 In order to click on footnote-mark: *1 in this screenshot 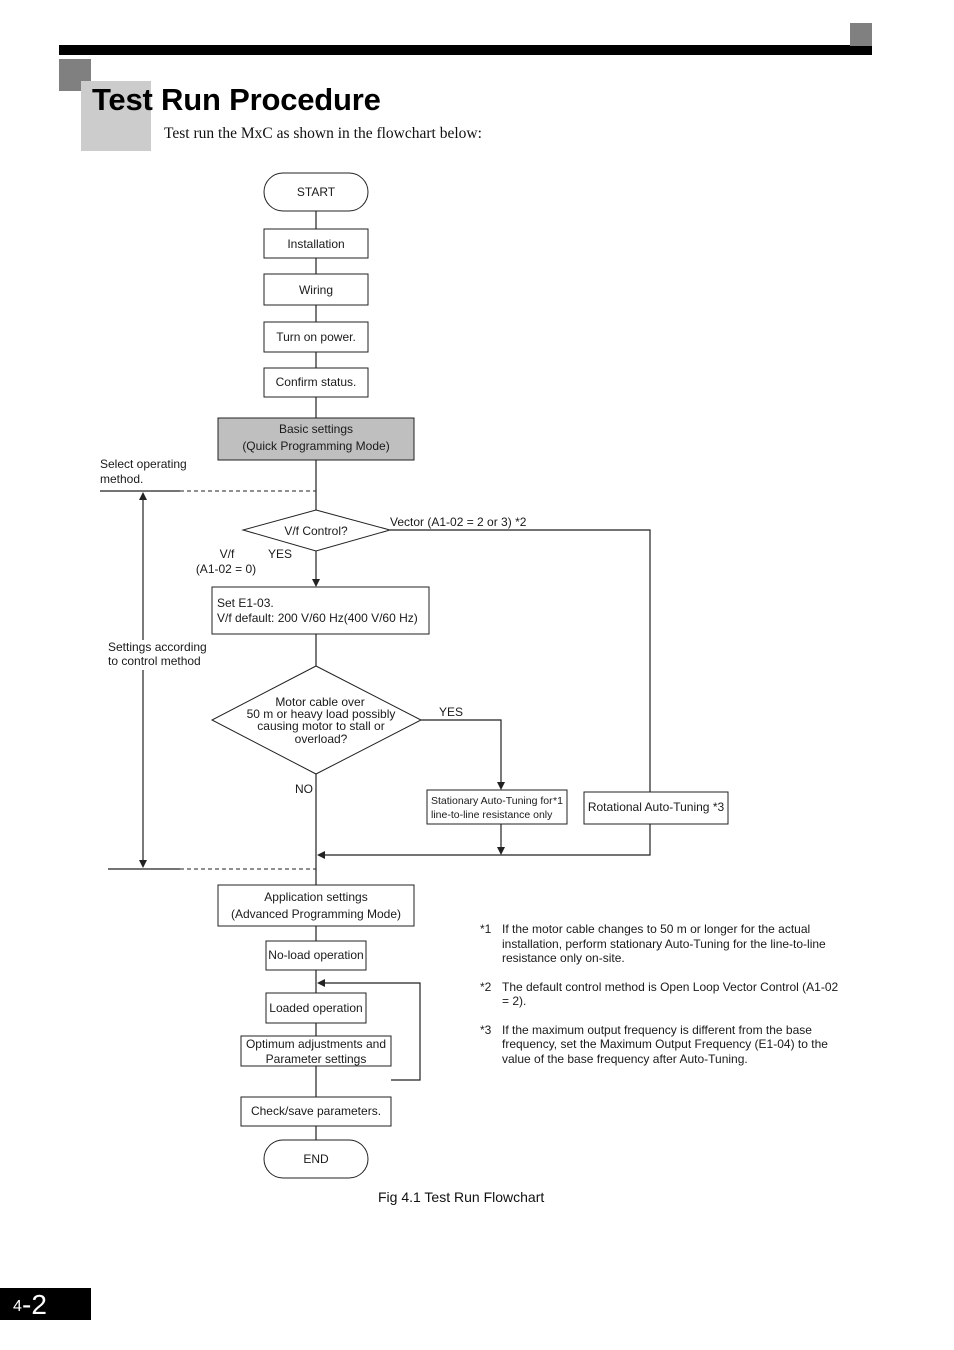, I will do `click(486, 929)`.